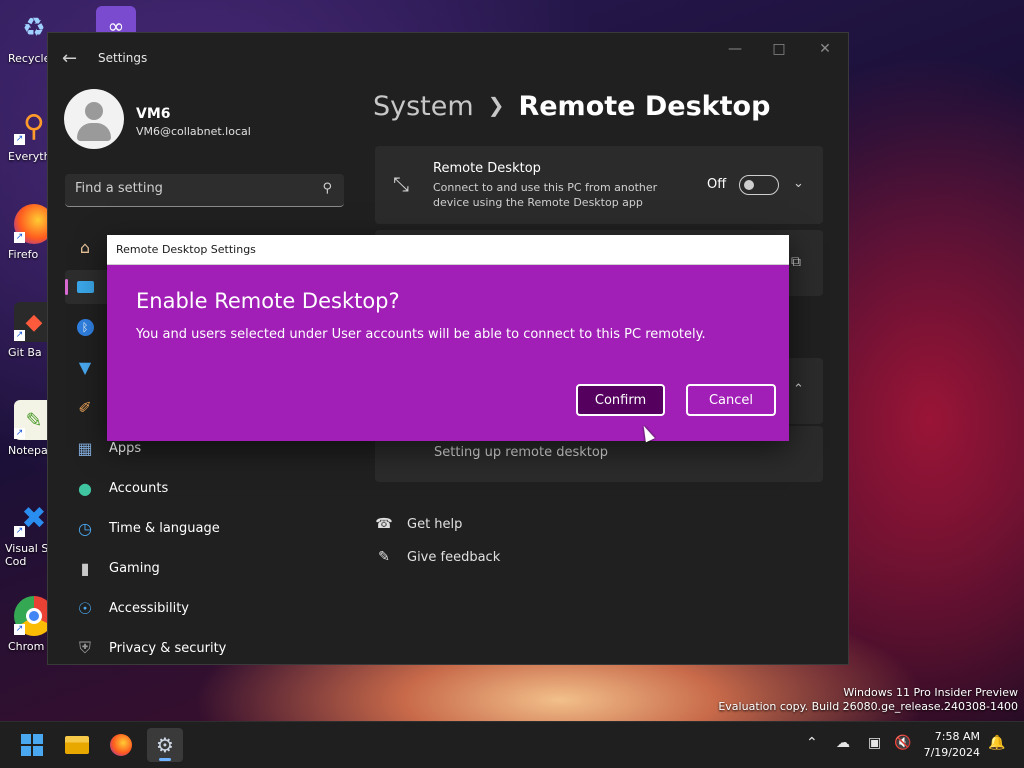 The height and width of the screenshot is (768, 1024). I want to click on clock-date: 7/19/2024, so click(951, 752).